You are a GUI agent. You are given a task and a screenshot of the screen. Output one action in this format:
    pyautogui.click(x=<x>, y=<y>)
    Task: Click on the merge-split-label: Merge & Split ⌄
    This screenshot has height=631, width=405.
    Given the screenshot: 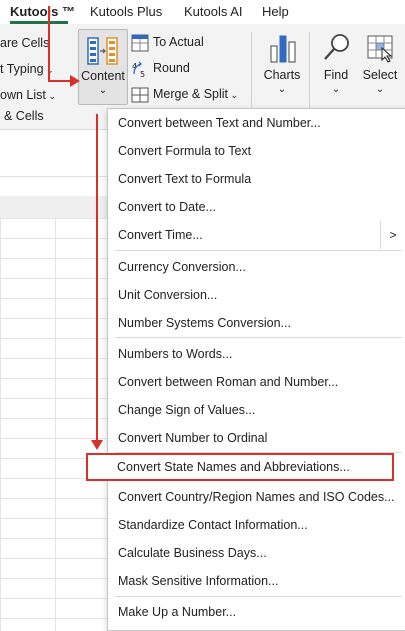 What is the action you would take?
    pyautogui.click(x=196, y=94)
    